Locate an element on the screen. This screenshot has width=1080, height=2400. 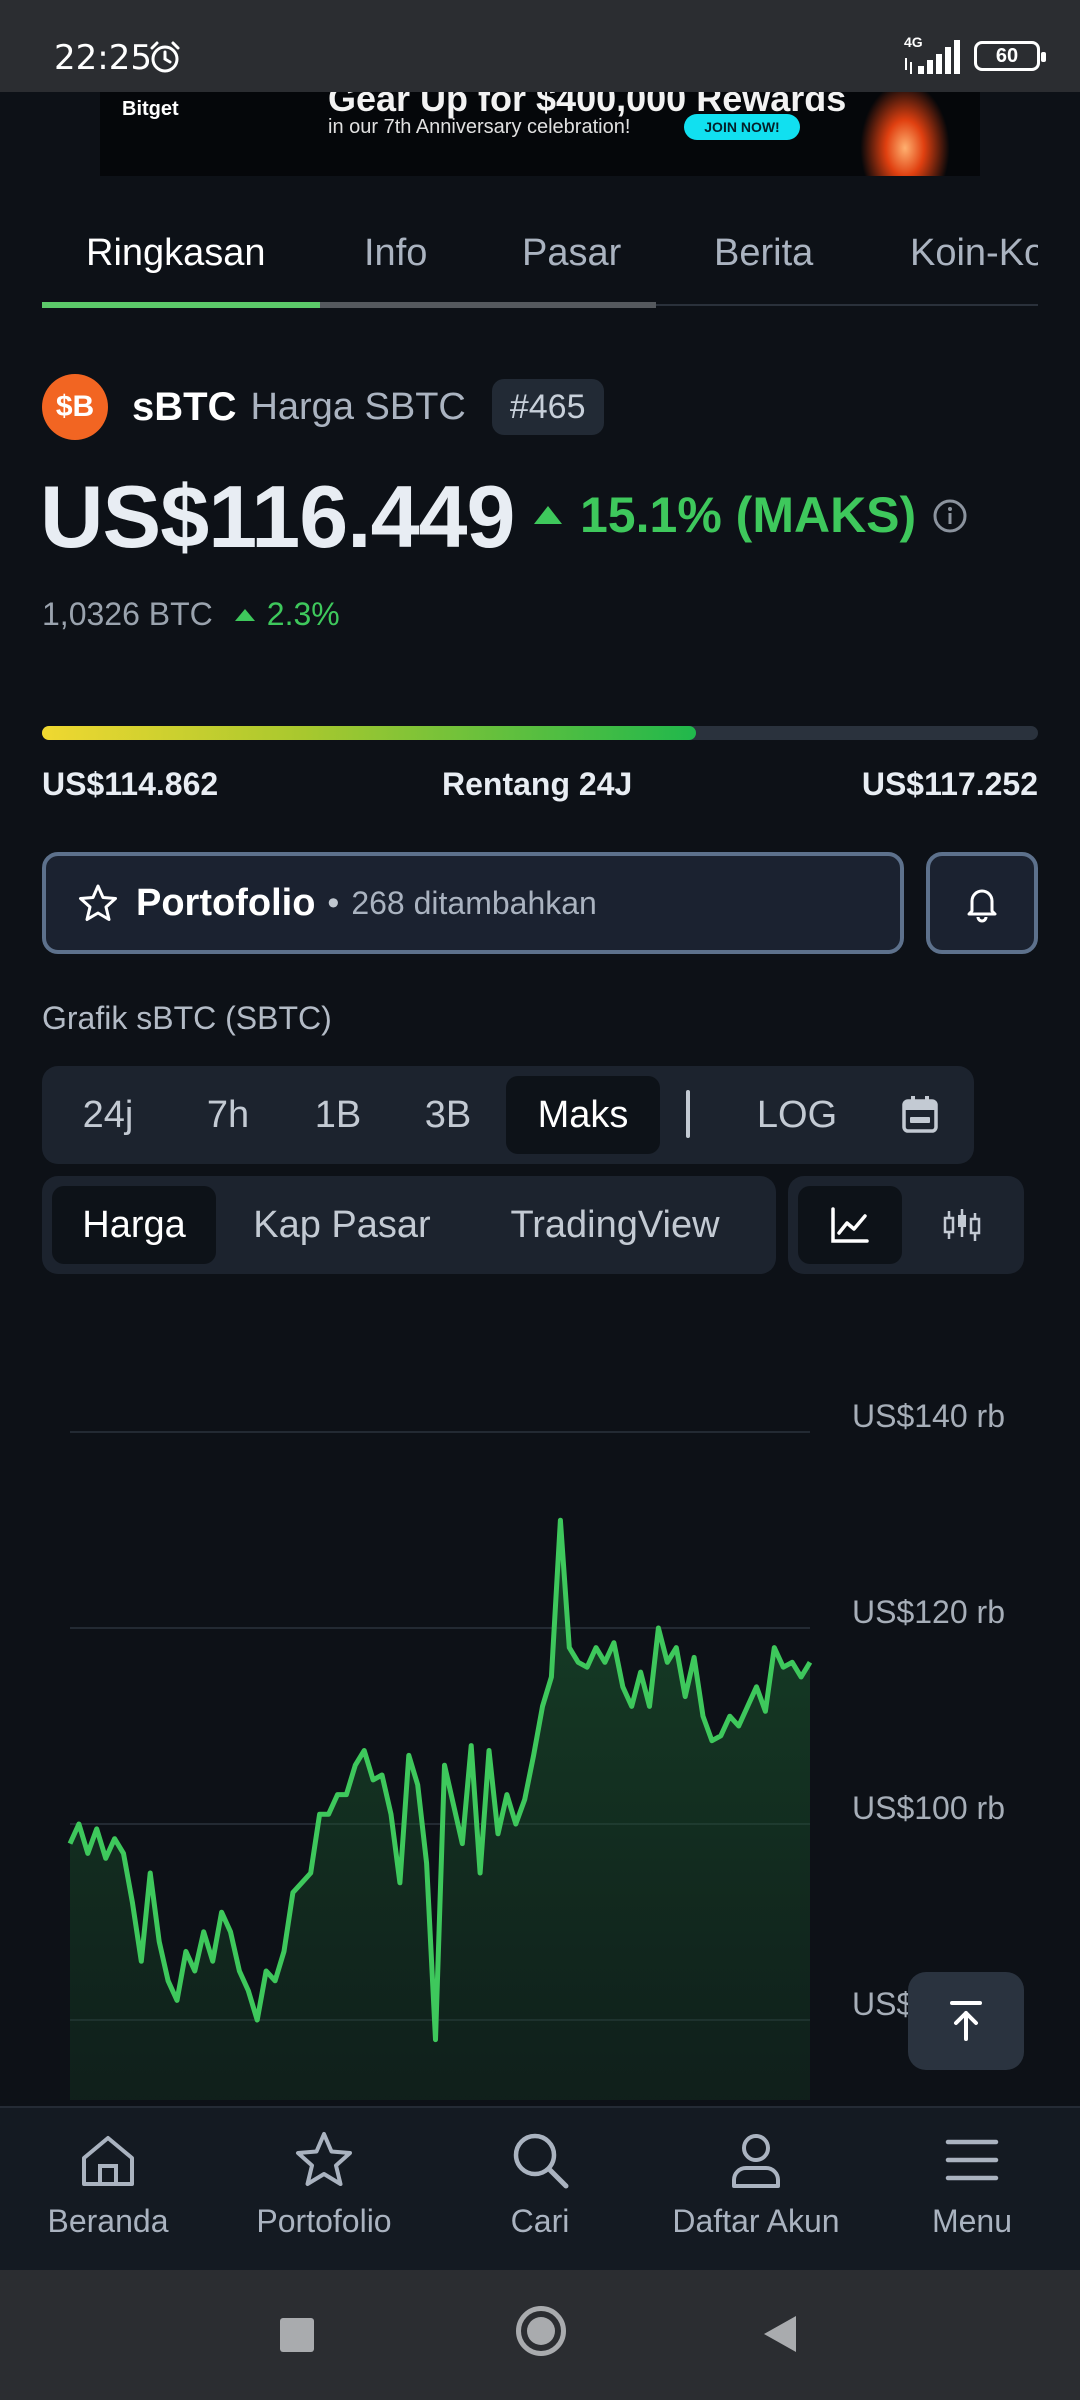
scroll-to-top-button is located at coordinates (966, 2021).